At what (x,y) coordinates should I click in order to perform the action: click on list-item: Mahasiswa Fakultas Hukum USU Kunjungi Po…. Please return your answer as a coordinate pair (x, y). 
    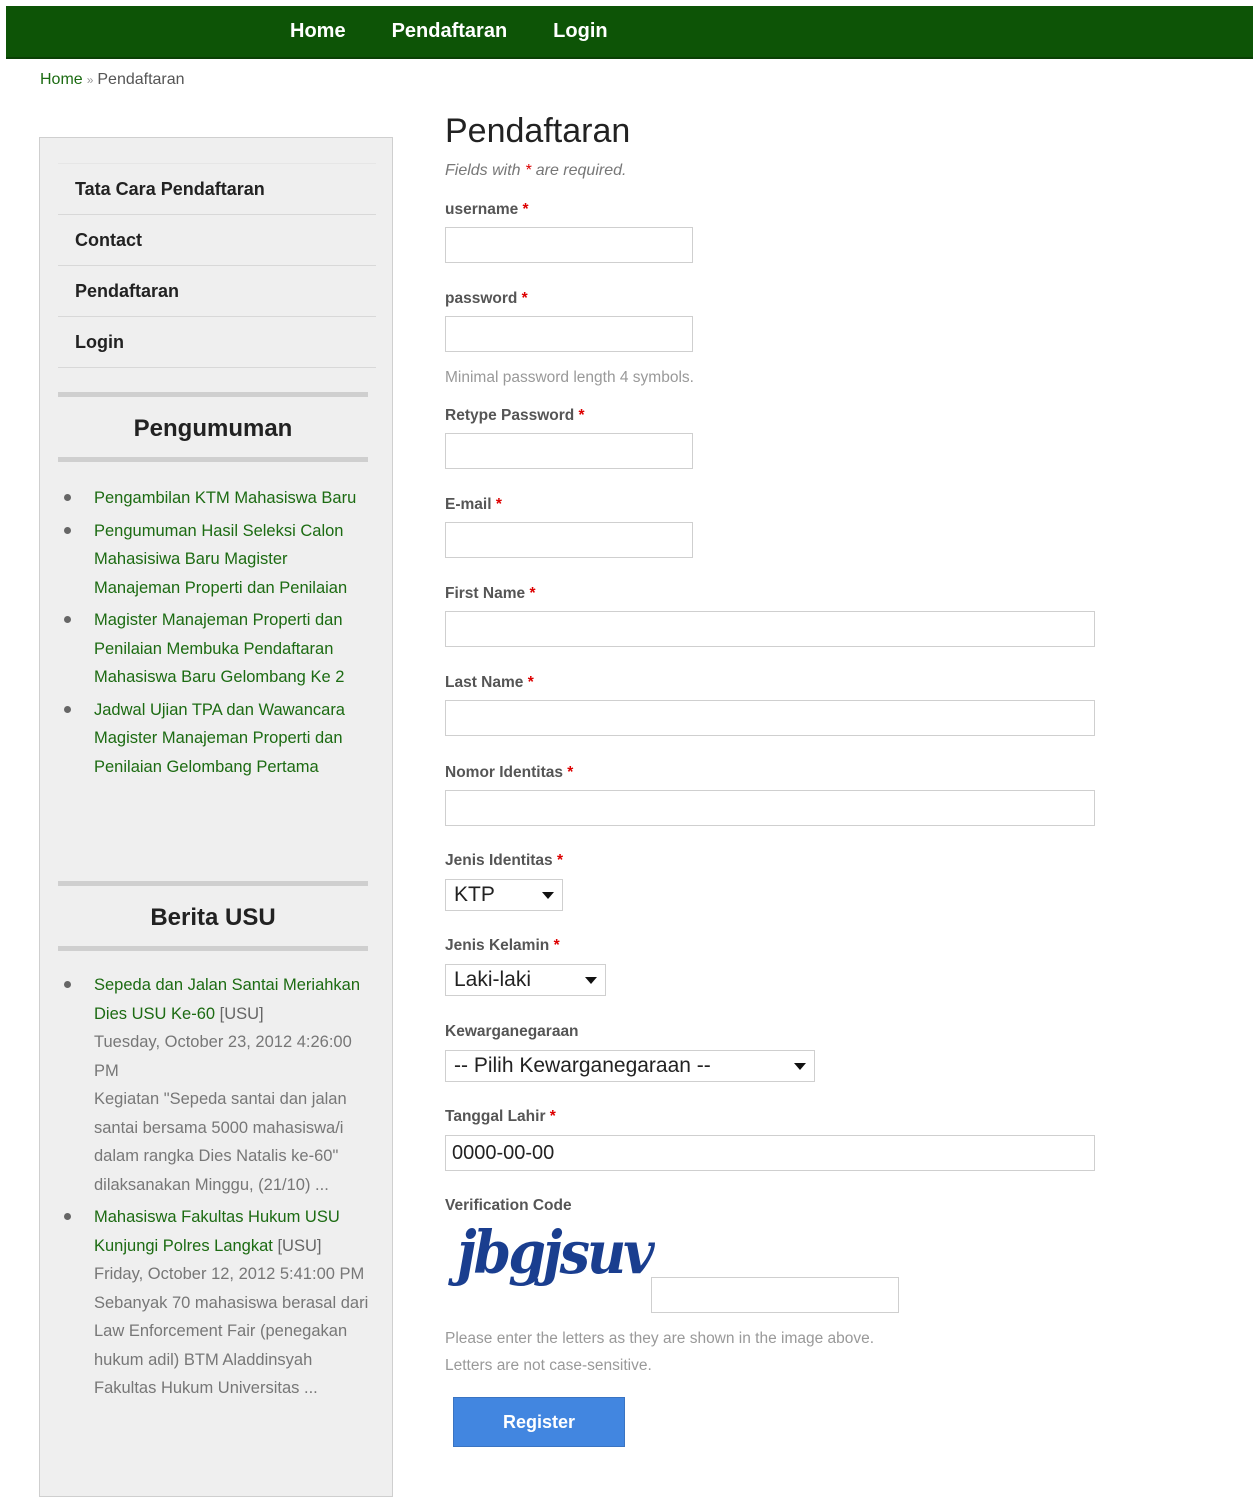
    Looking at the image, I should click on (217, 1303).